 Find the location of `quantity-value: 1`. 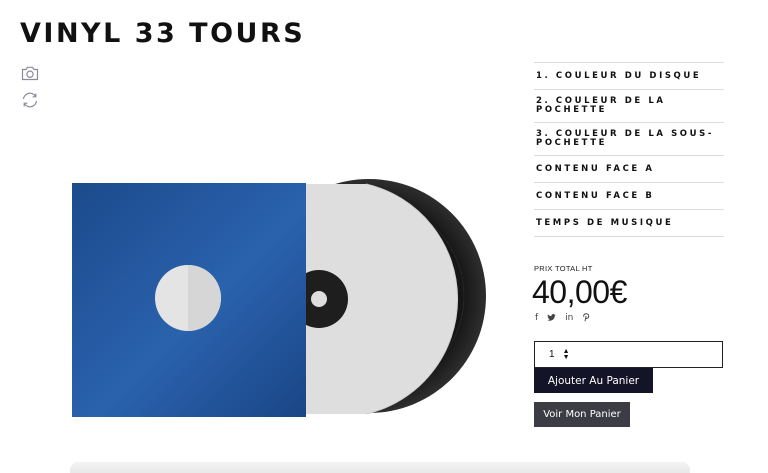

quantity-value: 1 is located at coordinates (552, 354).